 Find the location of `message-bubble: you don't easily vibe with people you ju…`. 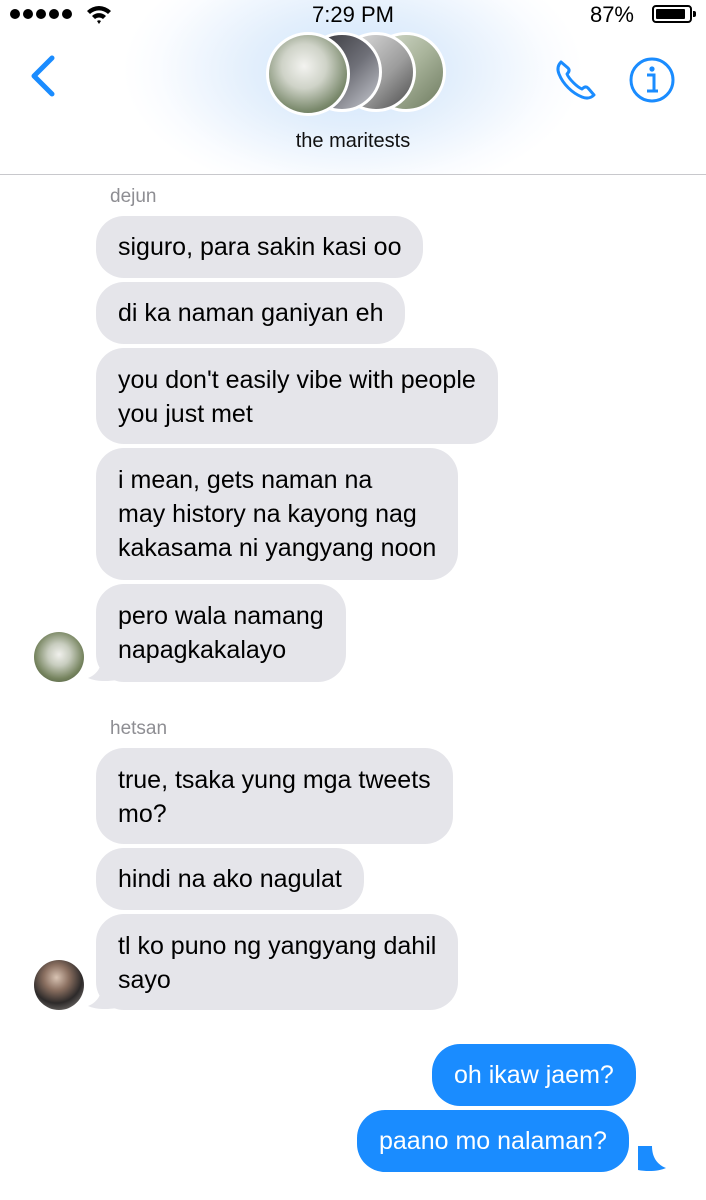

message-bubble: you don't easily vibe with people you ju… is located at coordinates (297, 396).